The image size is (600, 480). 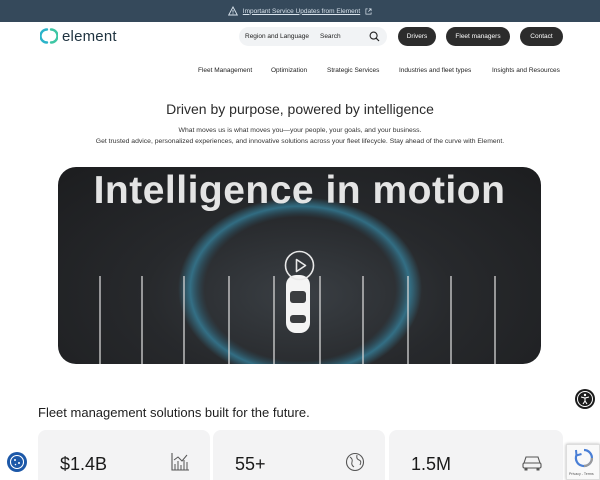 What do you see at coordinates (313, 36) in the screenshot?
I see `utility-bar: Region and Language Search` at bounding box center [313, 36].